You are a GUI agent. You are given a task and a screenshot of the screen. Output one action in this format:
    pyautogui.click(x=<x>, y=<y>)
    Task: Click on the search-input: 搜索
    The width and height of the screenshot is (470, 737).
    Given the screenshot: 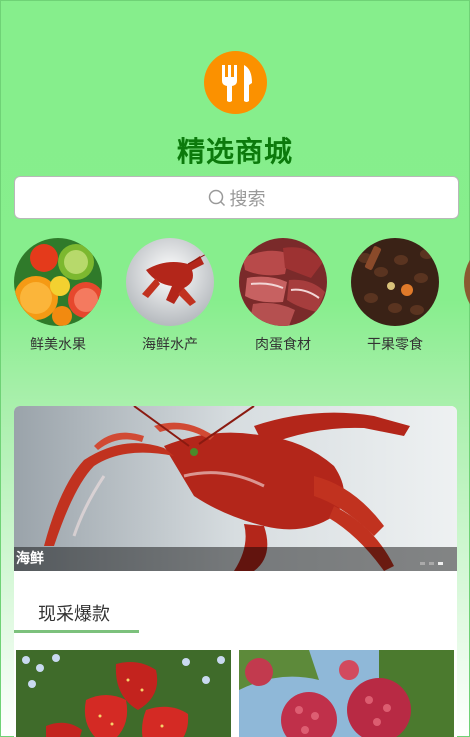 What is the action you would take?
    pyautogui.click(x=236, y=197)
    